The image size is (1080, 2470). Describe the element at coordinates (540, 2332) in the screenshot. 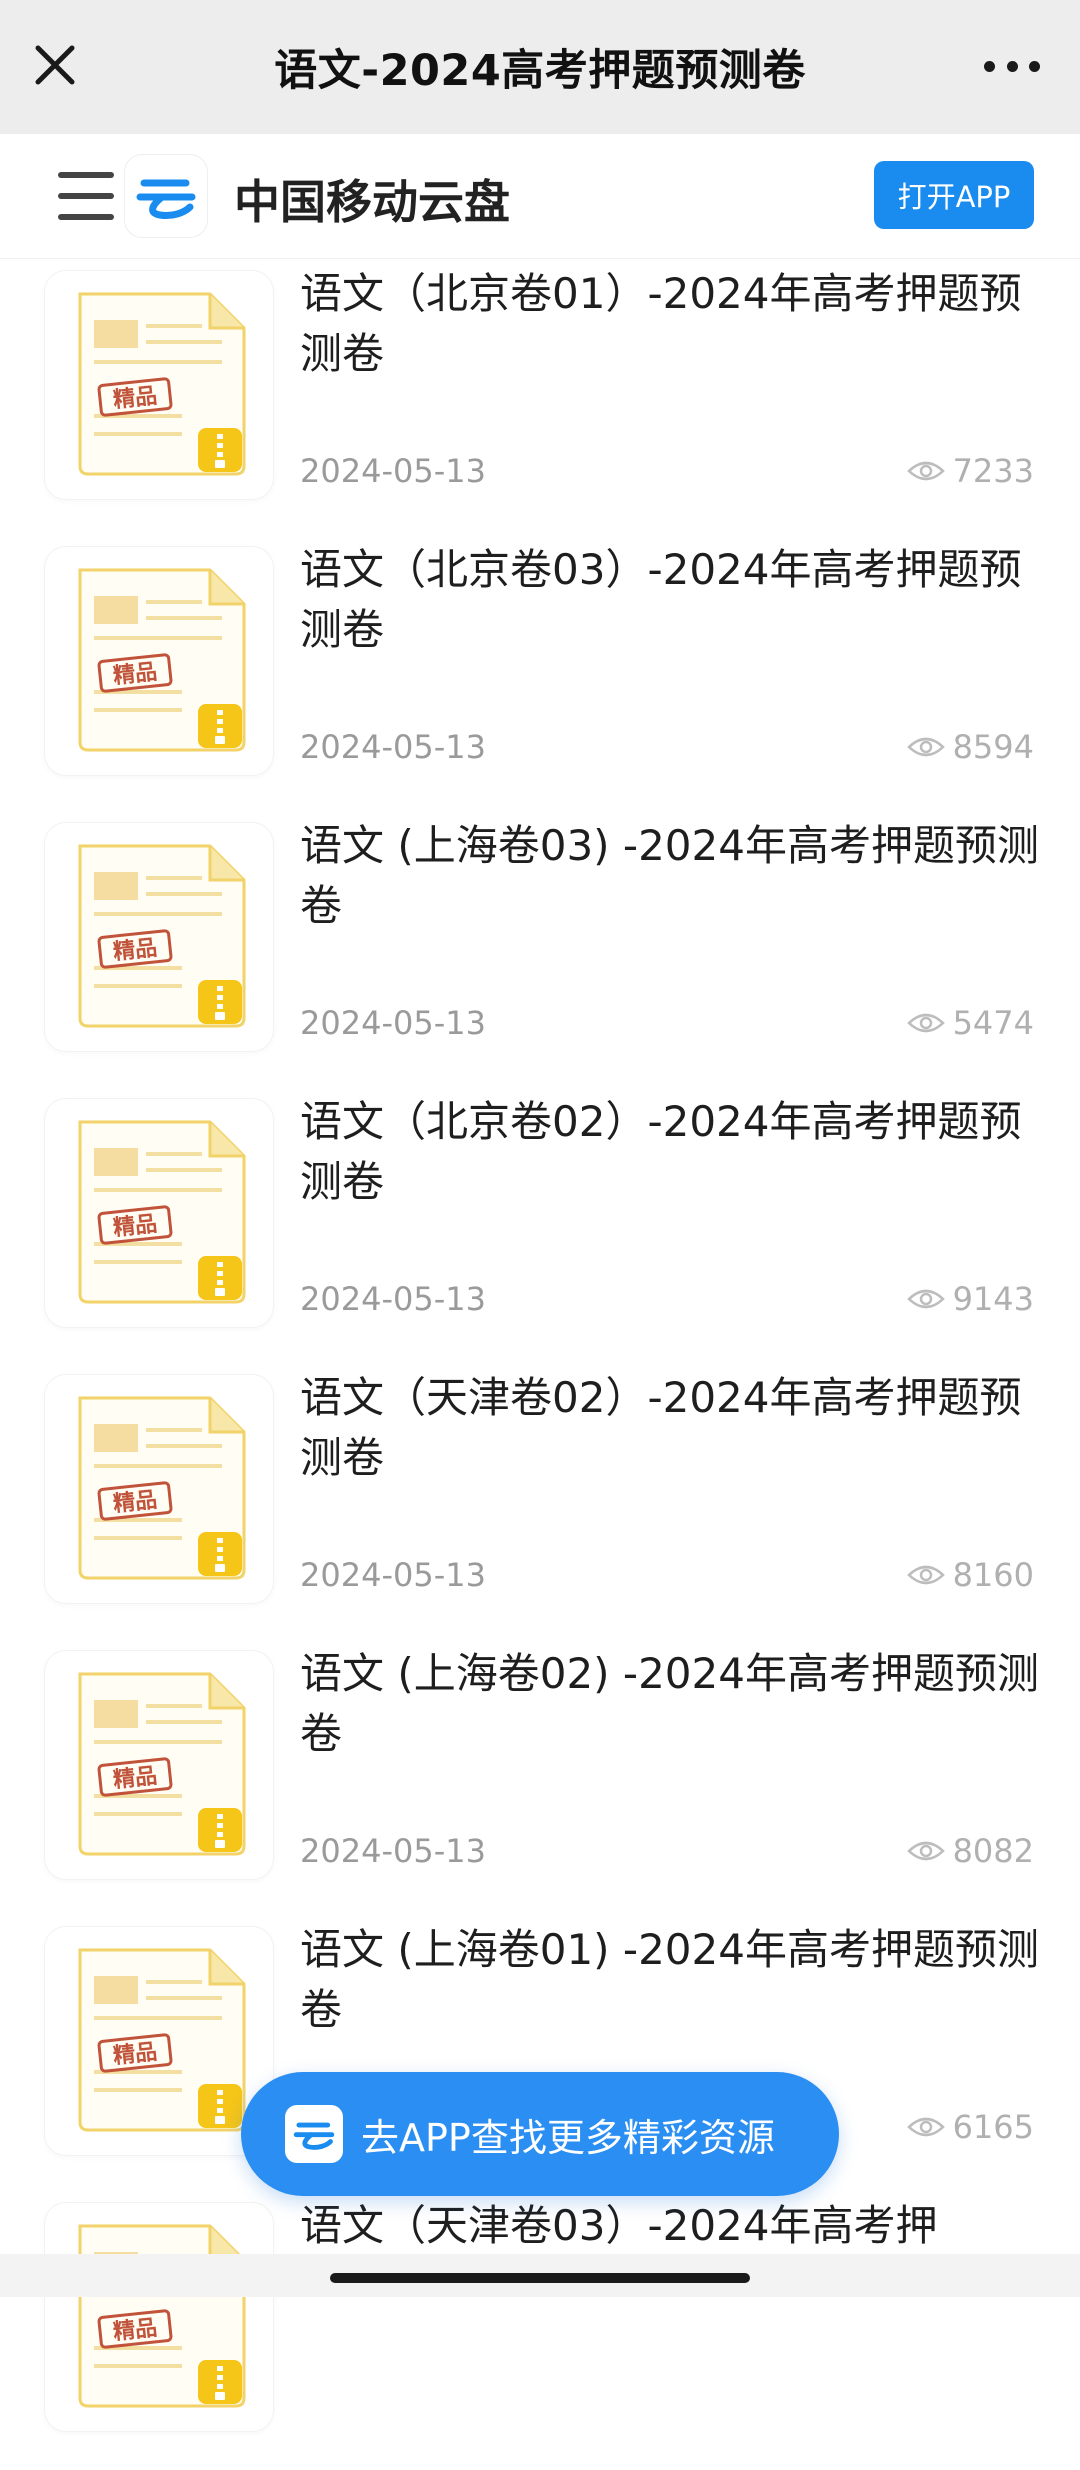

I see `list-item: 精品 语文（天津卷03）-2024年高考押` at that location.